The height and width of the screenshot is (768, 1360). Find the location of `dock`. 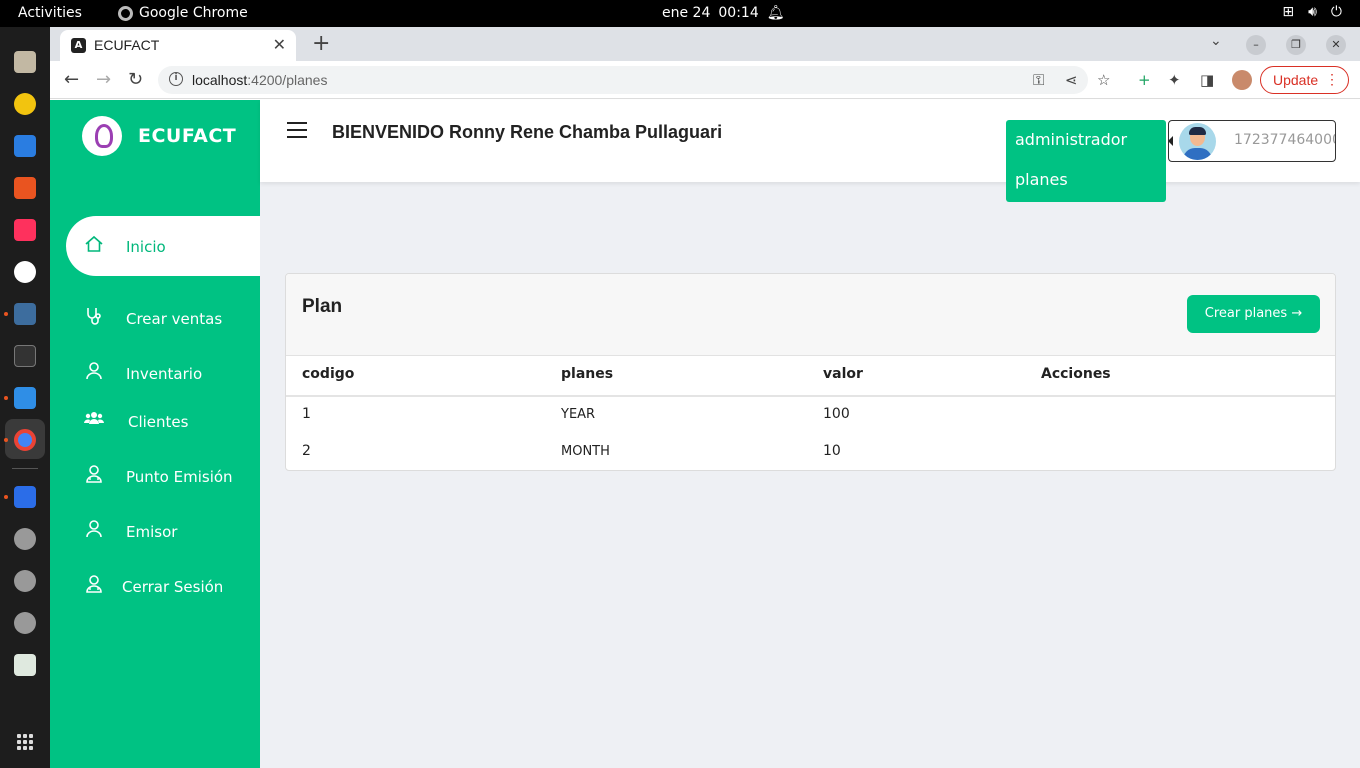

dock is located at coordinates (25, 397).